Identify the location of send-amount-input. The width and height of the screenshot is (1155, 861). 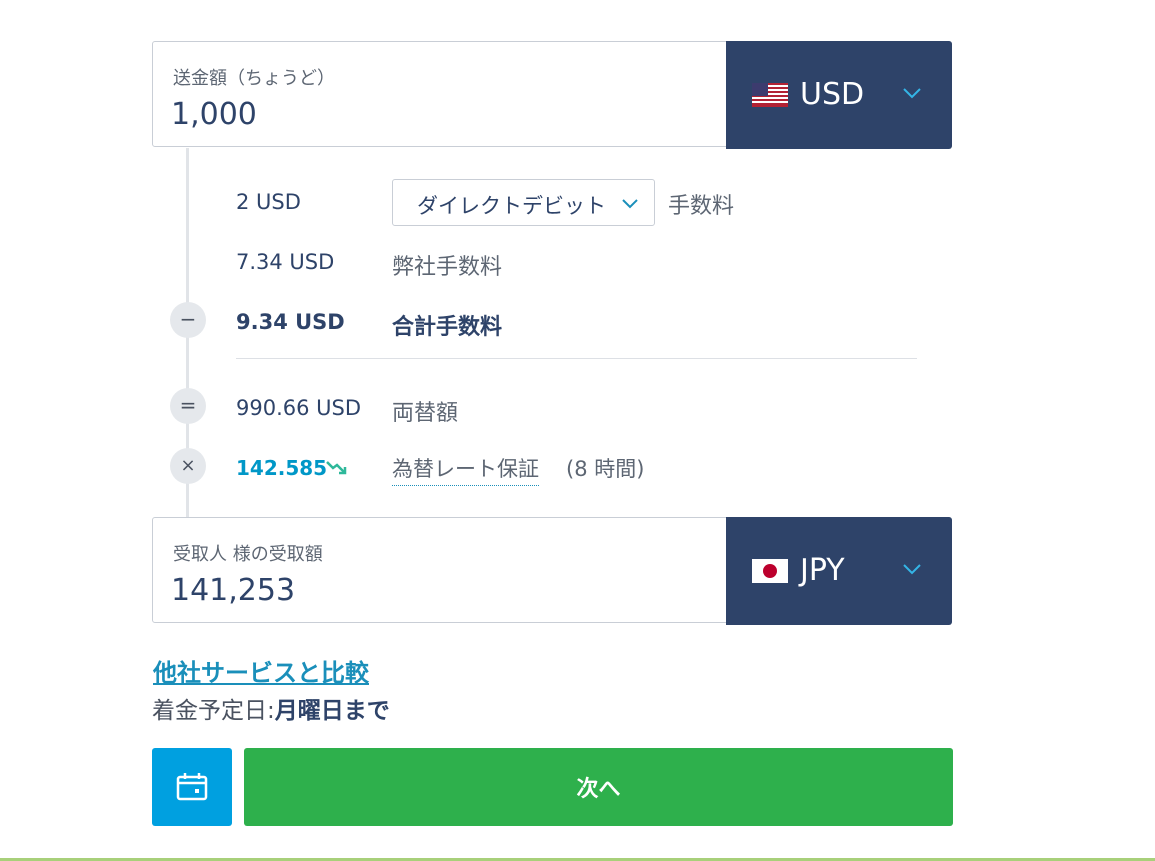
(431, 114).